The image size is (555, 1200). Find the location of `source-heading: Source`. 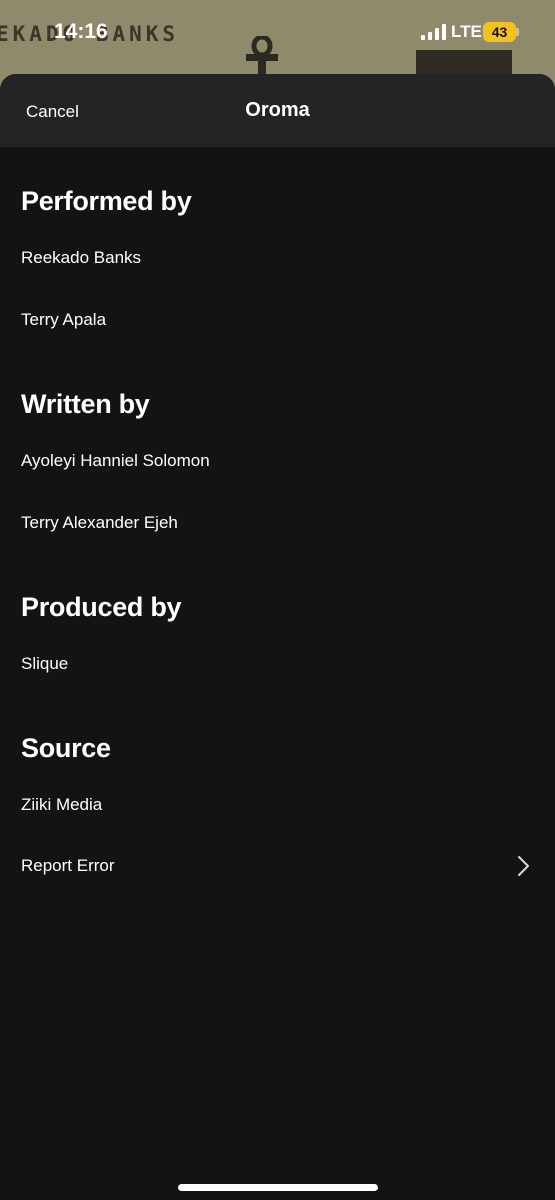

source-heading: Source is located at coordinates (66, 748).